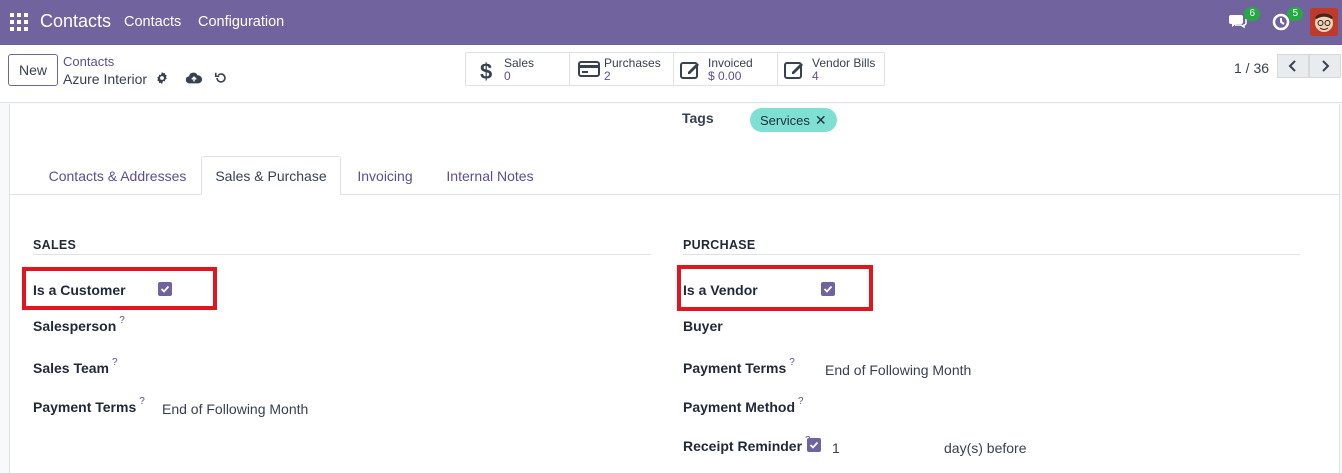 The image size is (1342, 473). Describe the element at coordinates (89, 405) in the screenshot. I see `sales-payment-terms-label: Payment Terms?` at that location.